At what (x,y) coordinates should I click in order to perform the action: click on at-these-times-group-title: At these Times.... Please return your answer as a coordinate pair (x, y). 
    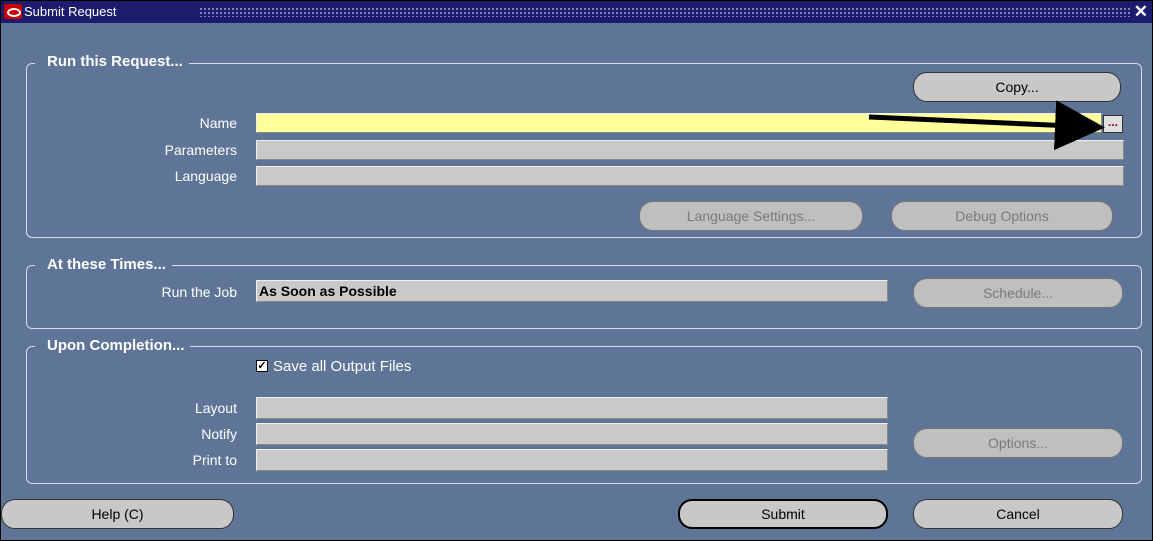
    Looking at the image, I should click on (103, 265).